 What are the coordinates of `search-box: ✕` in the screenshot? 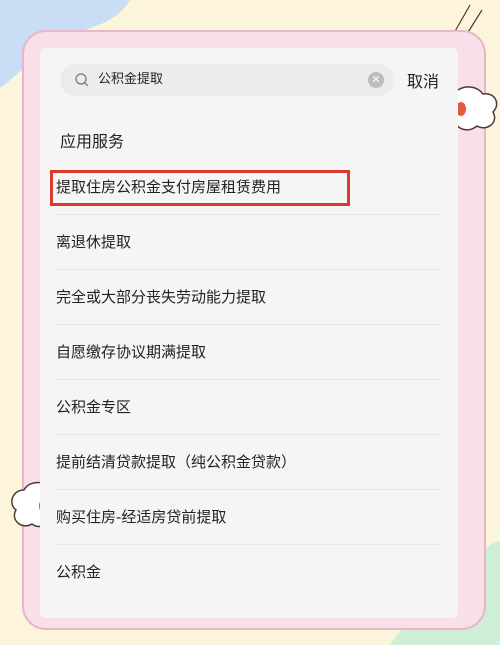 It's located at (227, 80).